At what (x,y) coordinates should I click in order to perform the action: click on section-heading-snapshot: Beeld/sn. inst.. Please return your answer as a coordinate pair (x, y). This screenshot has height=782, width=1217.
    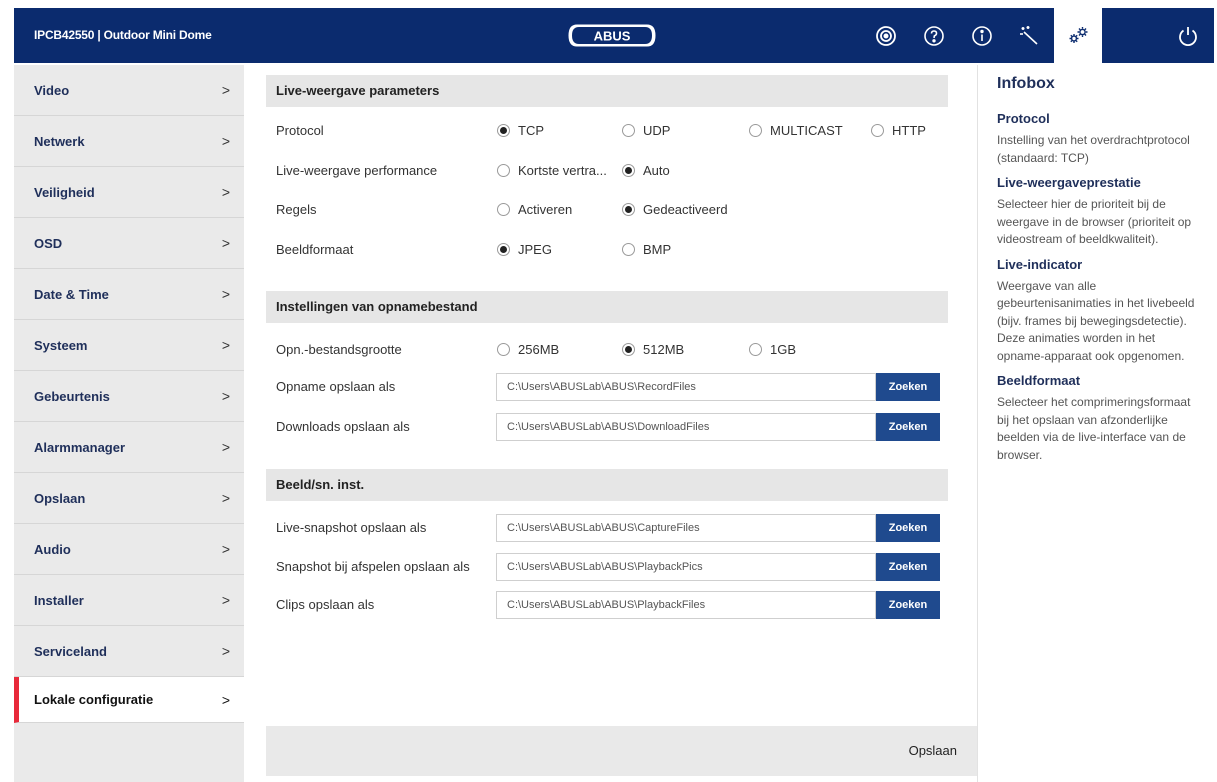
    Looking at the image, I should click on (607, 485).